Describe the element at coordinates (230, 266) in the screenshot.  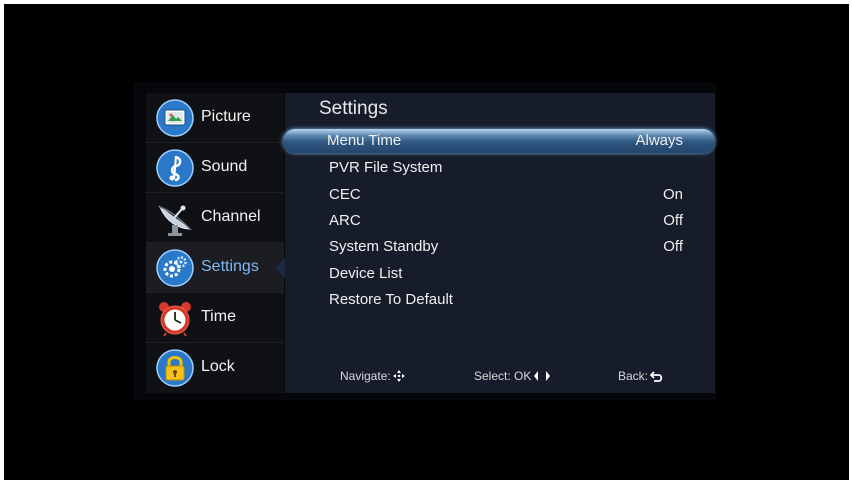
I see `sidebar-item-label: Settings` at that location.